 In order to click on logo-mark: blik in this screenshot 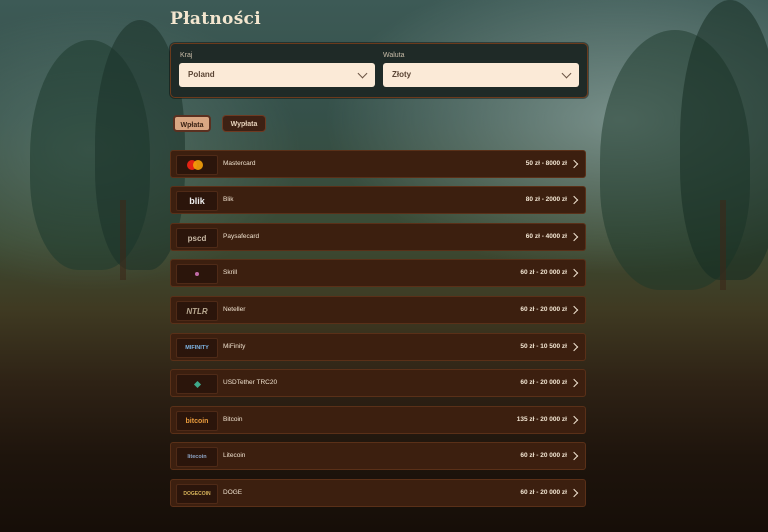, I will do `click(197, 201)`.